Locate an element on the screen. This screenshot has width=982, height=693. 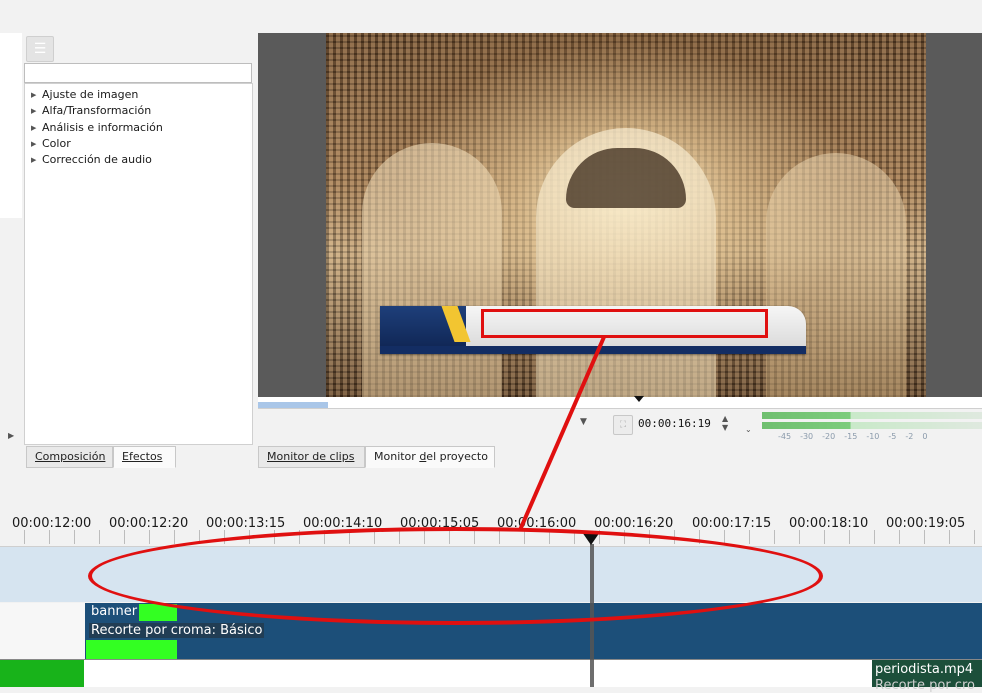
monitor-ruler is located at coordinates (620, 403).